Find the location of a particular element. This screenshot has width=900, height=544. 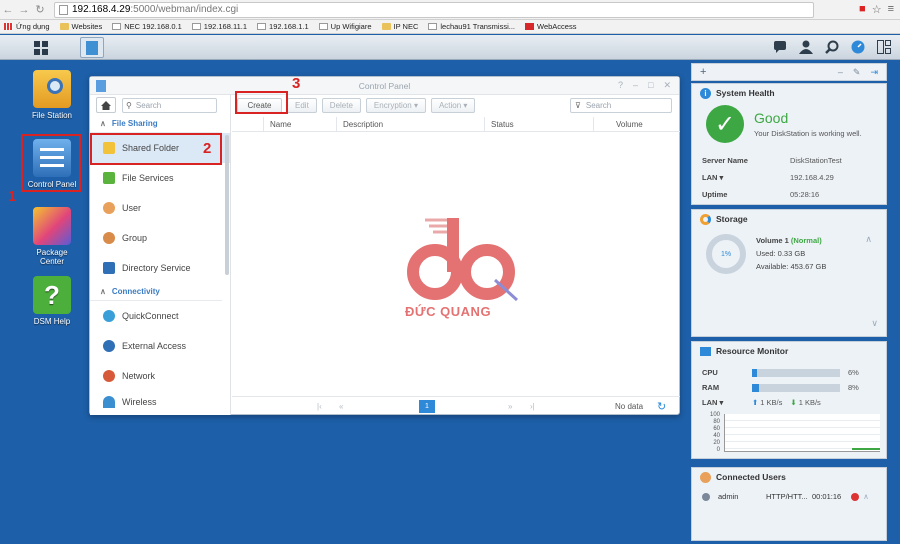

column-select is located at coordinates (248, 124).